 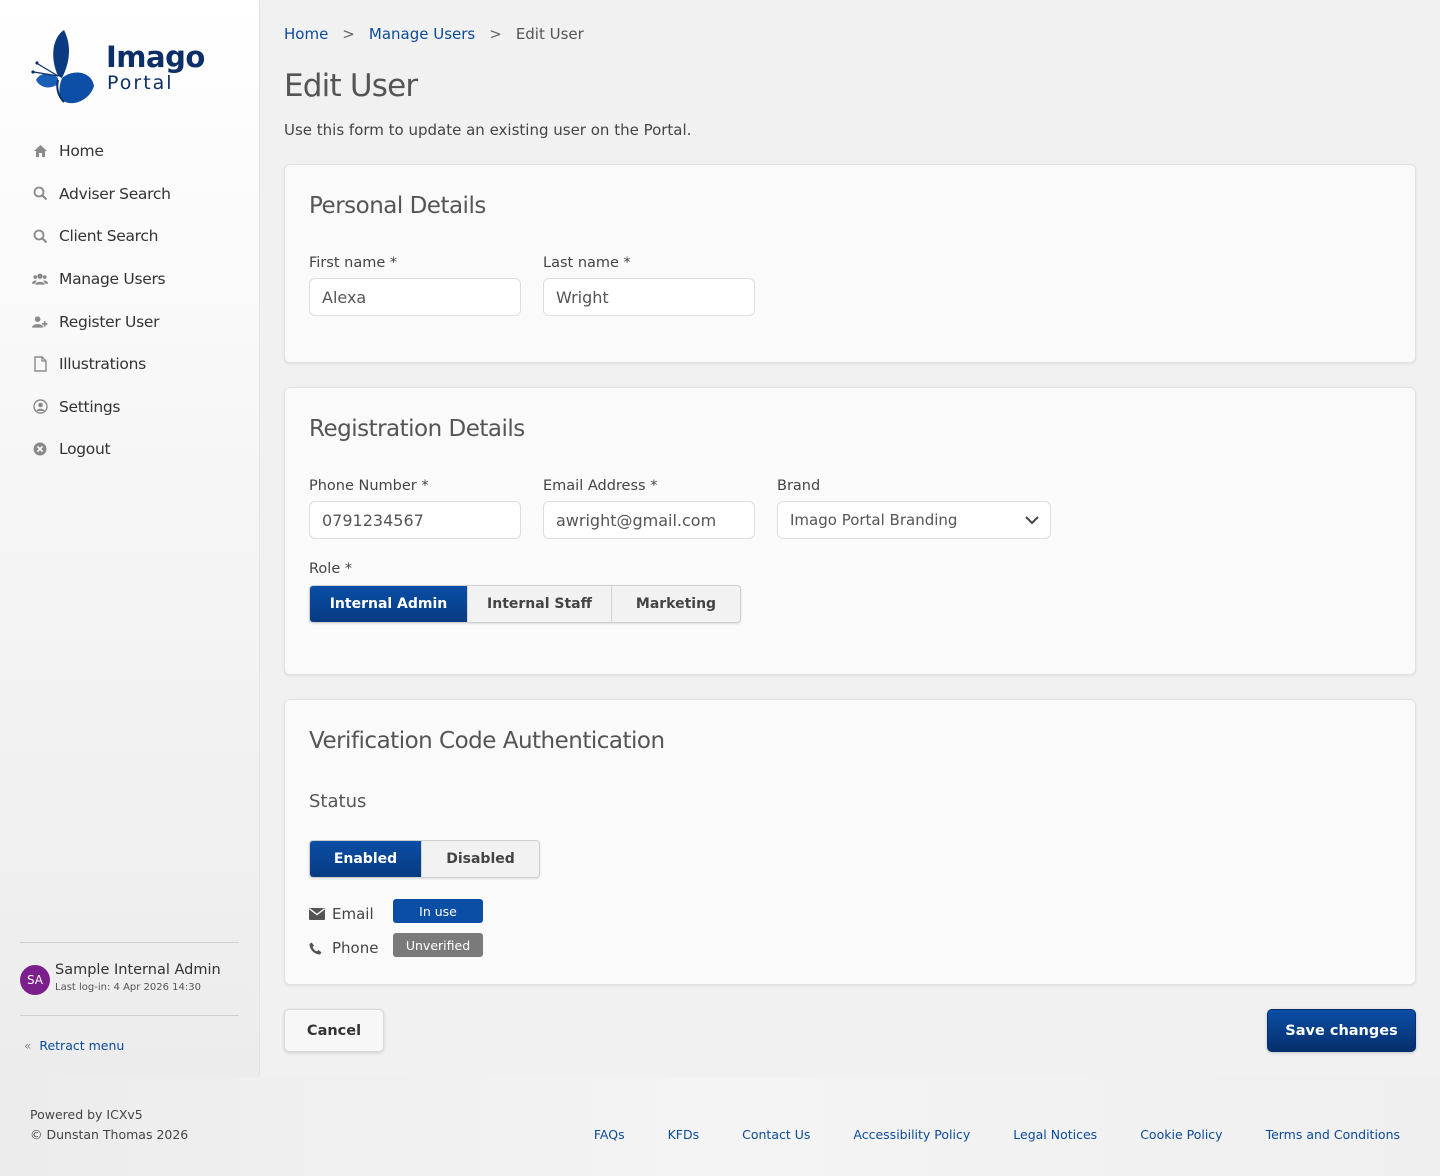 I want to click on email-address-label: Email Address *, so click(x=600, y=486).